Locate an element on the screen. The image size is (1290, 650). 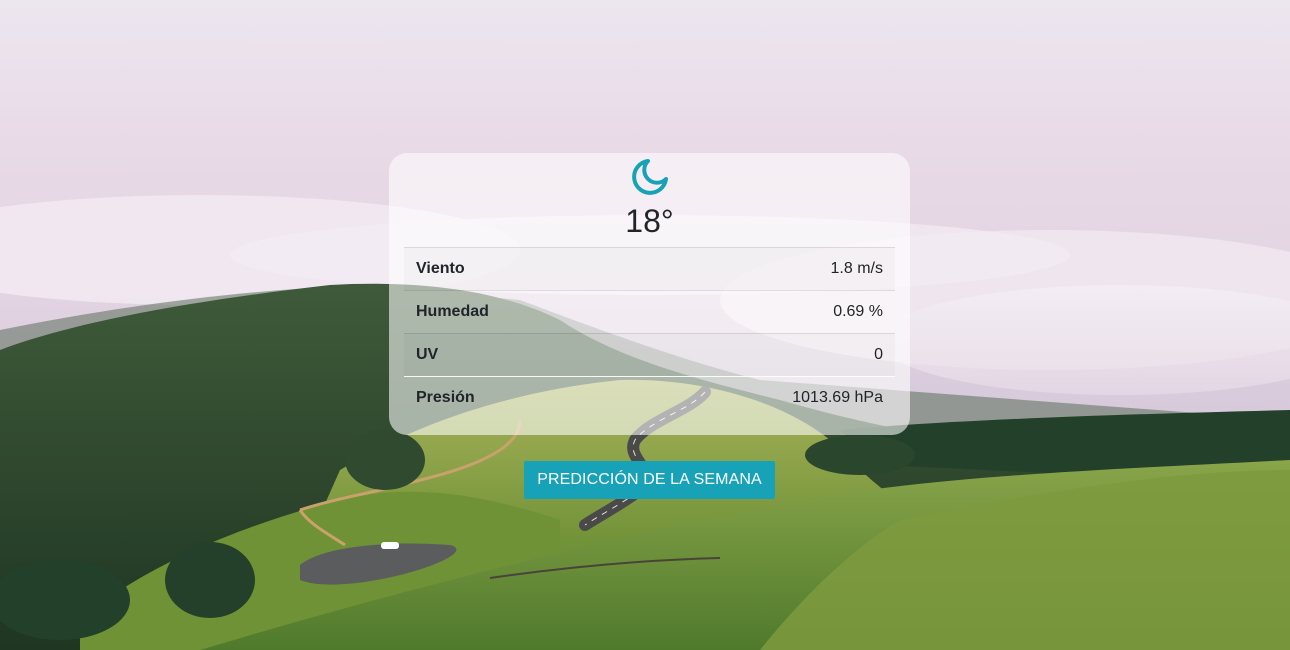
row-label: Presión is located at coordinates (445, 397).